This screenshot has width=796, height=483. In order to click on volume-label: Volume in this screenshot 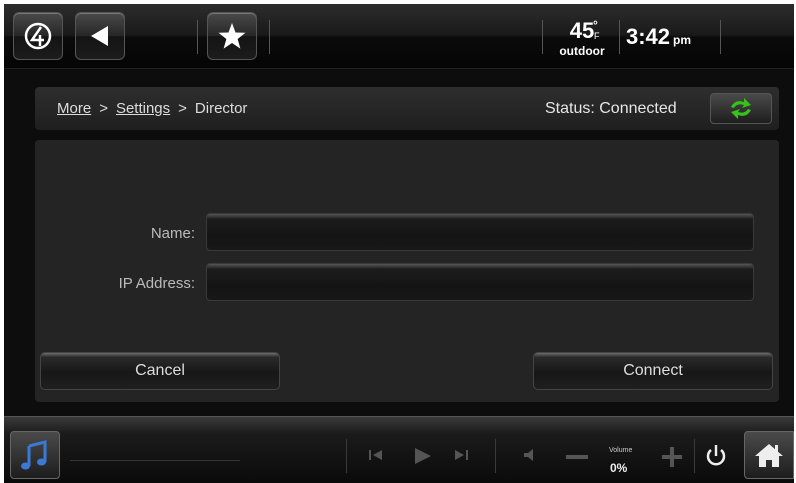, I will do `click(621, 450)`.